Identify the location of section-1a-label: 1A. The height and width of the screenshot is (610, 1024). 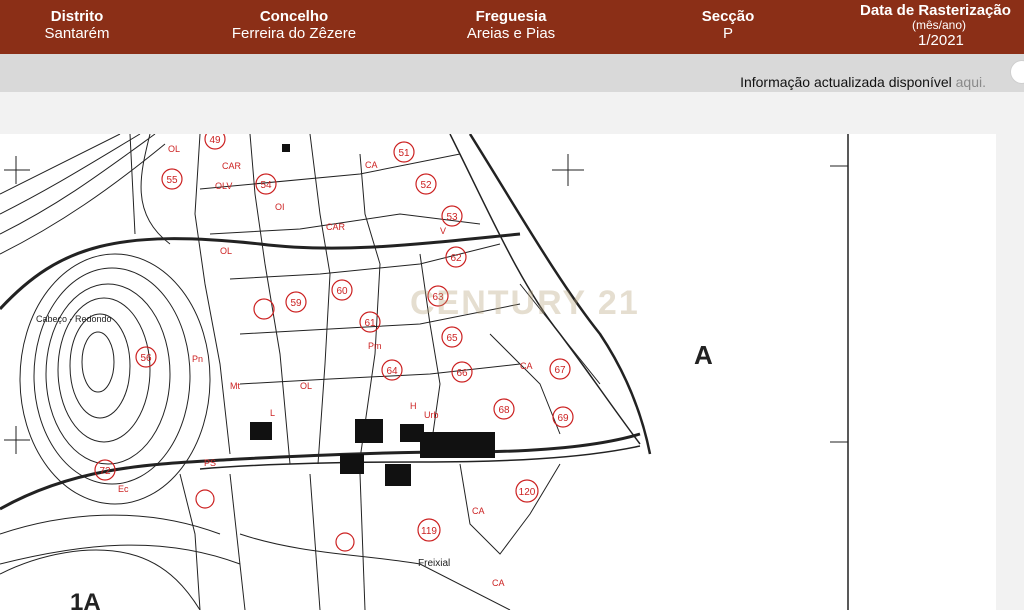
(85, 599).